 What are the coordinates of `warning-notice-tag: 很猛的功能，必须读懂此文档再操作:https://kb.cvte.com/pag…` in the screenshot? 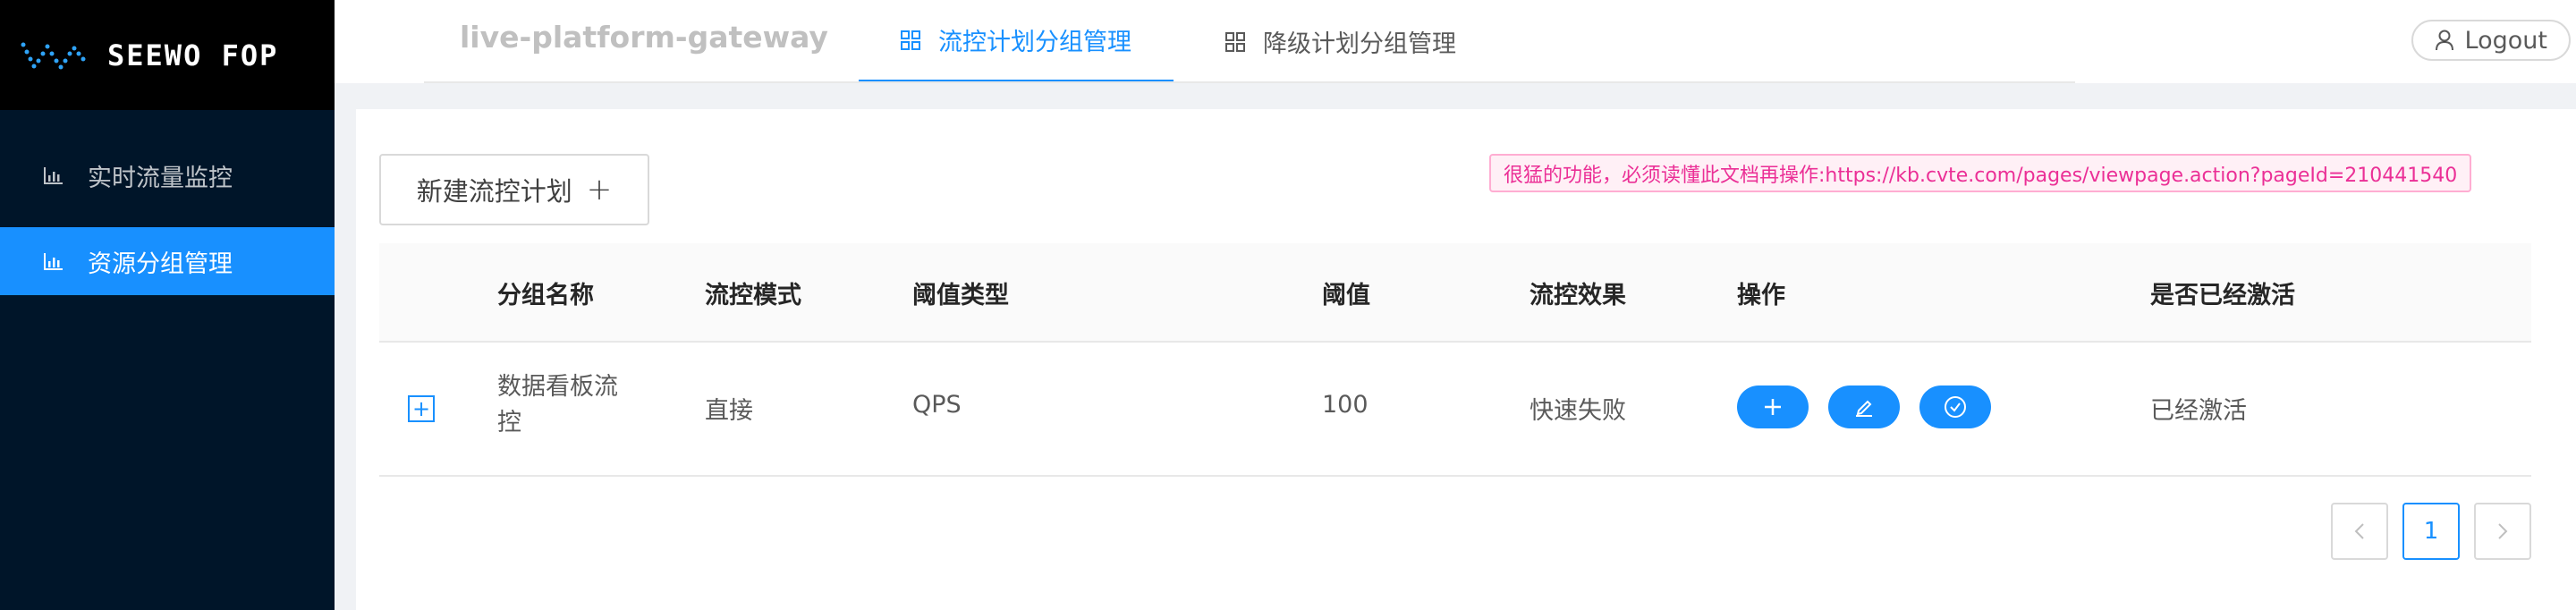 It's located at (1980, 173).